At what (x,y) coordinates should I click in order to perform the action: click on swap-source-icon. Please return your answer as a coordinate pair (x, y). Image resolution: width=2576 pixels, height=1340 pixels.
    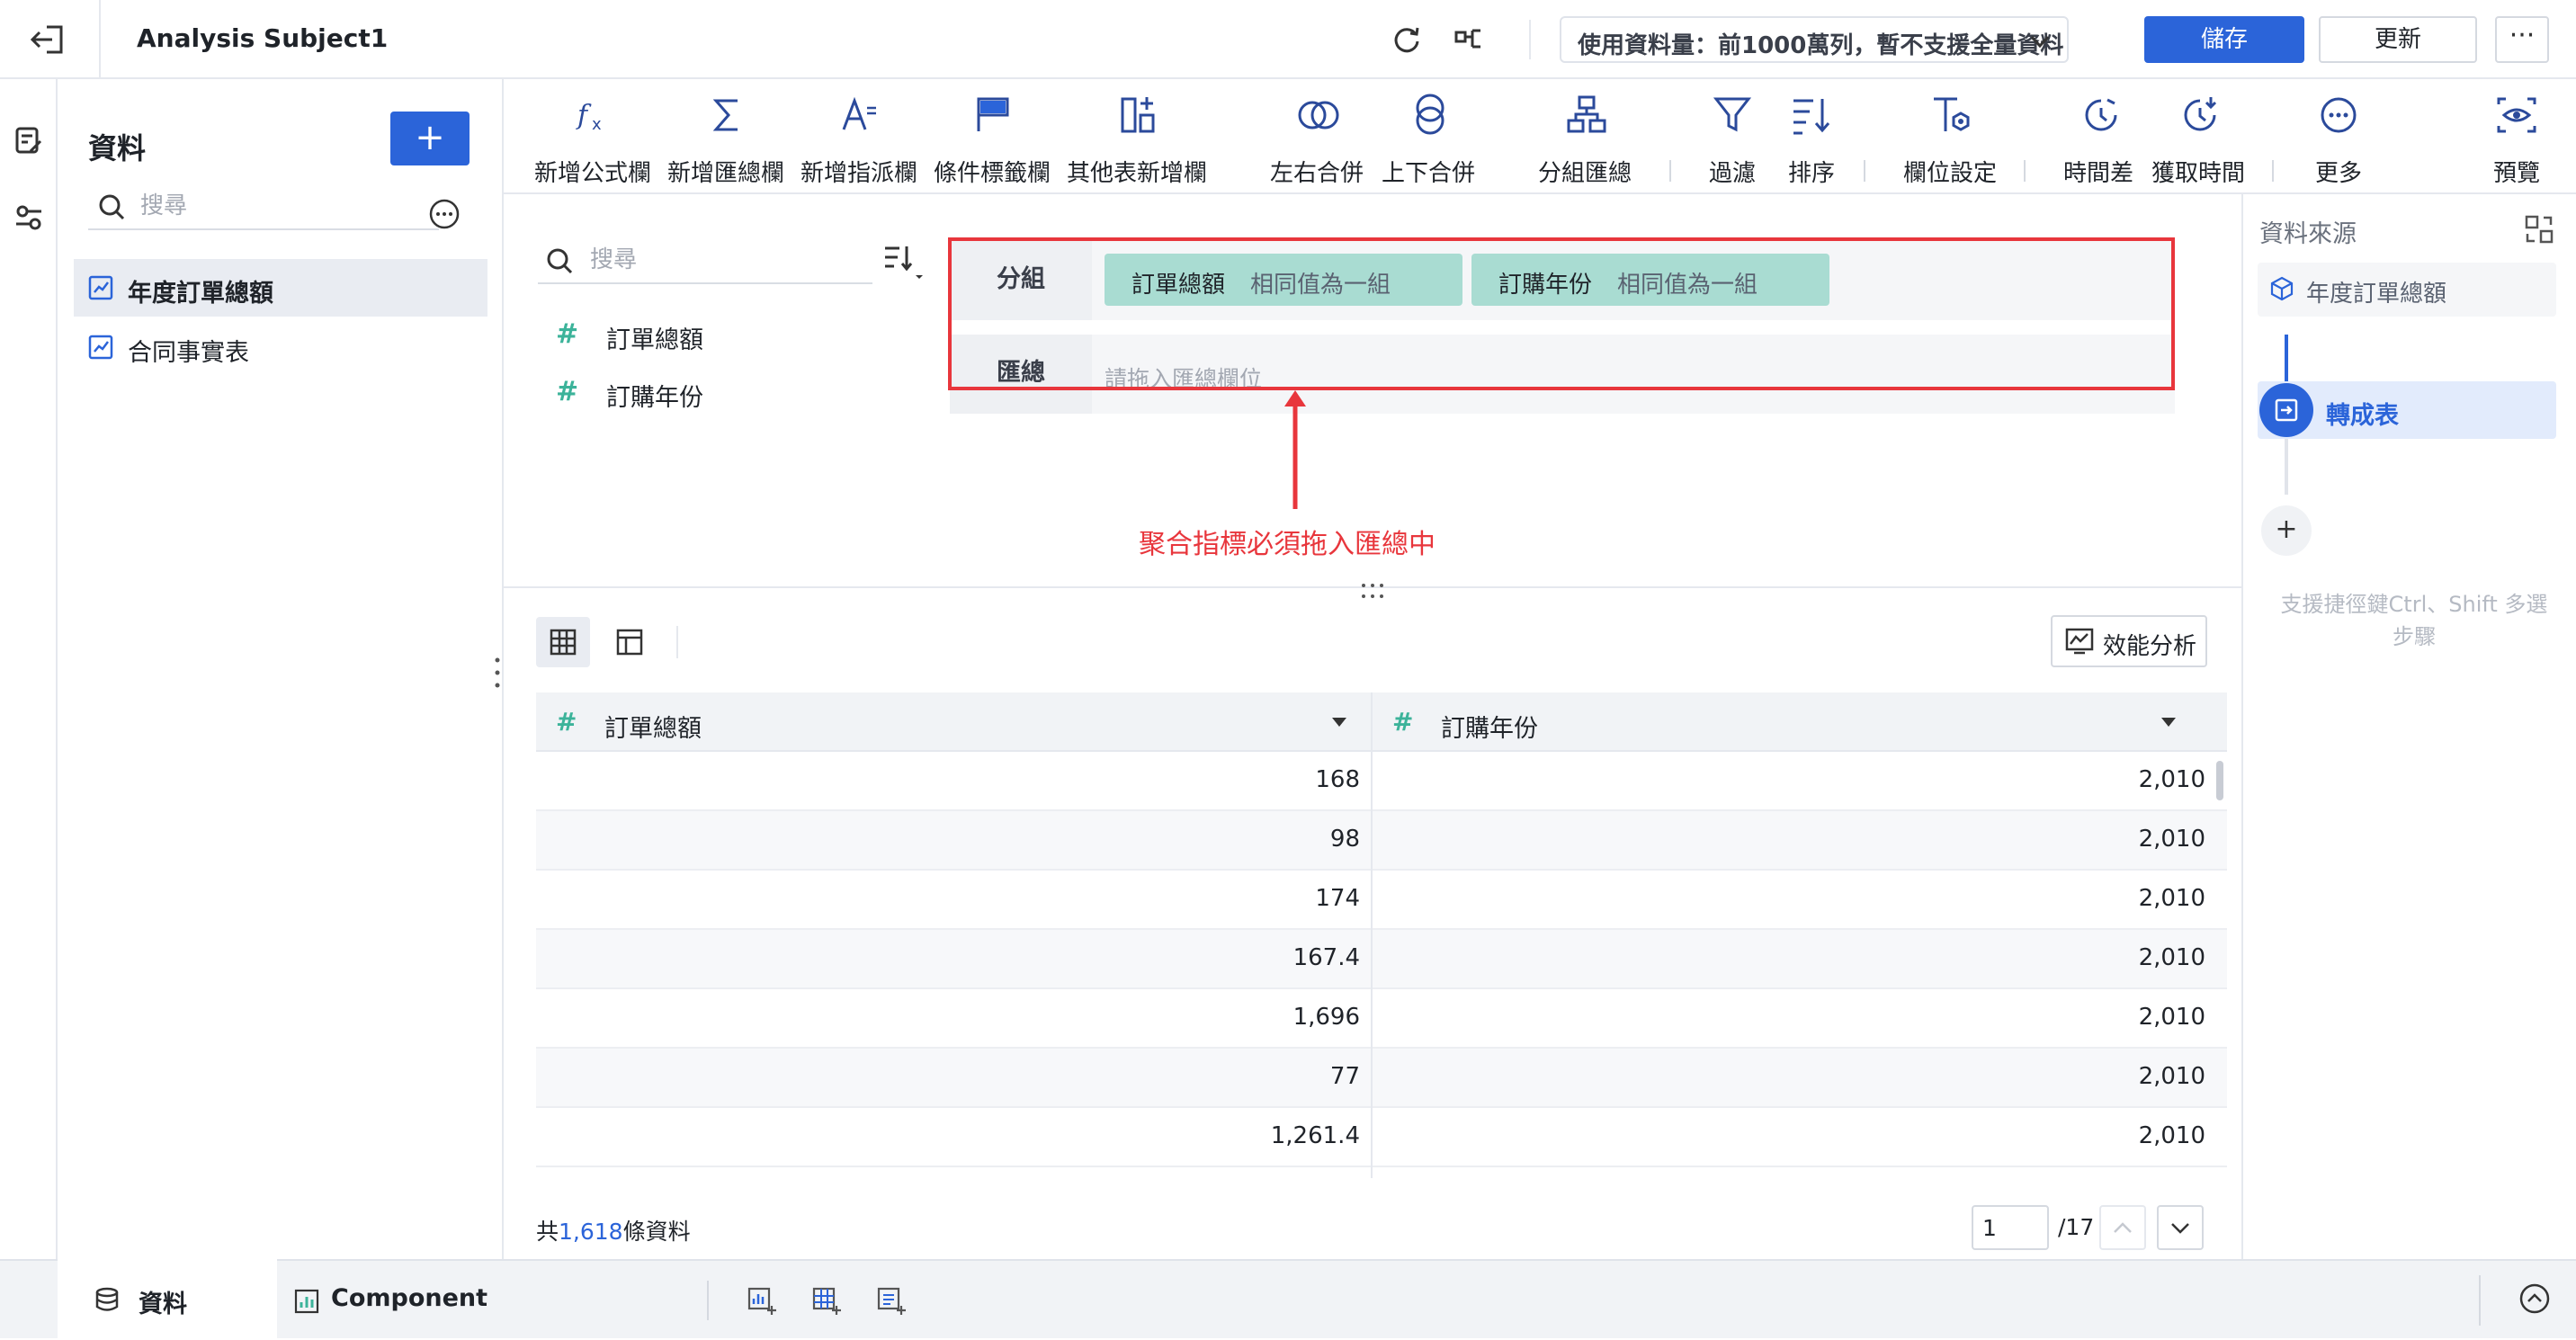
    Looking at the image, I should click on (2539, 229).